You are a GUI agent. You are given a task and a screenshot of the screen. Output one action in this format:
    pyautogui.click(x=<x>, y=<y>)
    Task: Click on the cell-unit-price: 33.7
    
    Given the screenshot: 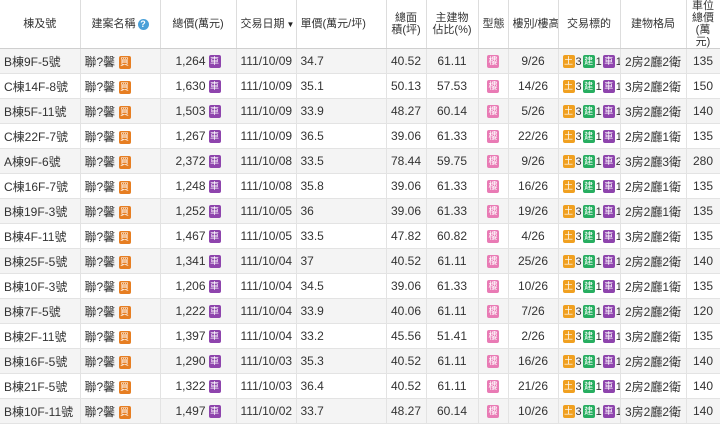 What is the action you would take?
    pyautogui.click(x=341, y=411)
    